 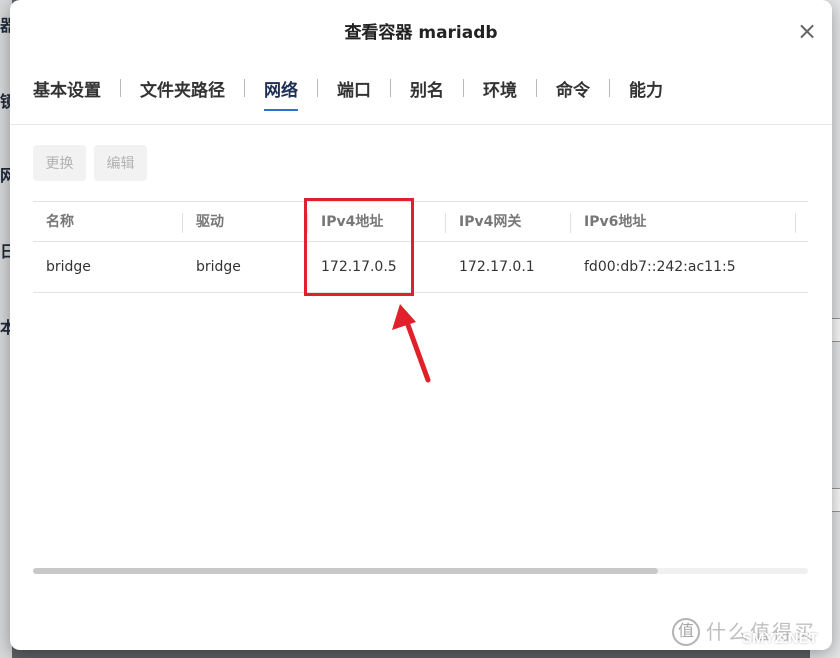 I want to click on watermark-en-text: SMYZ.NET, so click(x=780, y=638).